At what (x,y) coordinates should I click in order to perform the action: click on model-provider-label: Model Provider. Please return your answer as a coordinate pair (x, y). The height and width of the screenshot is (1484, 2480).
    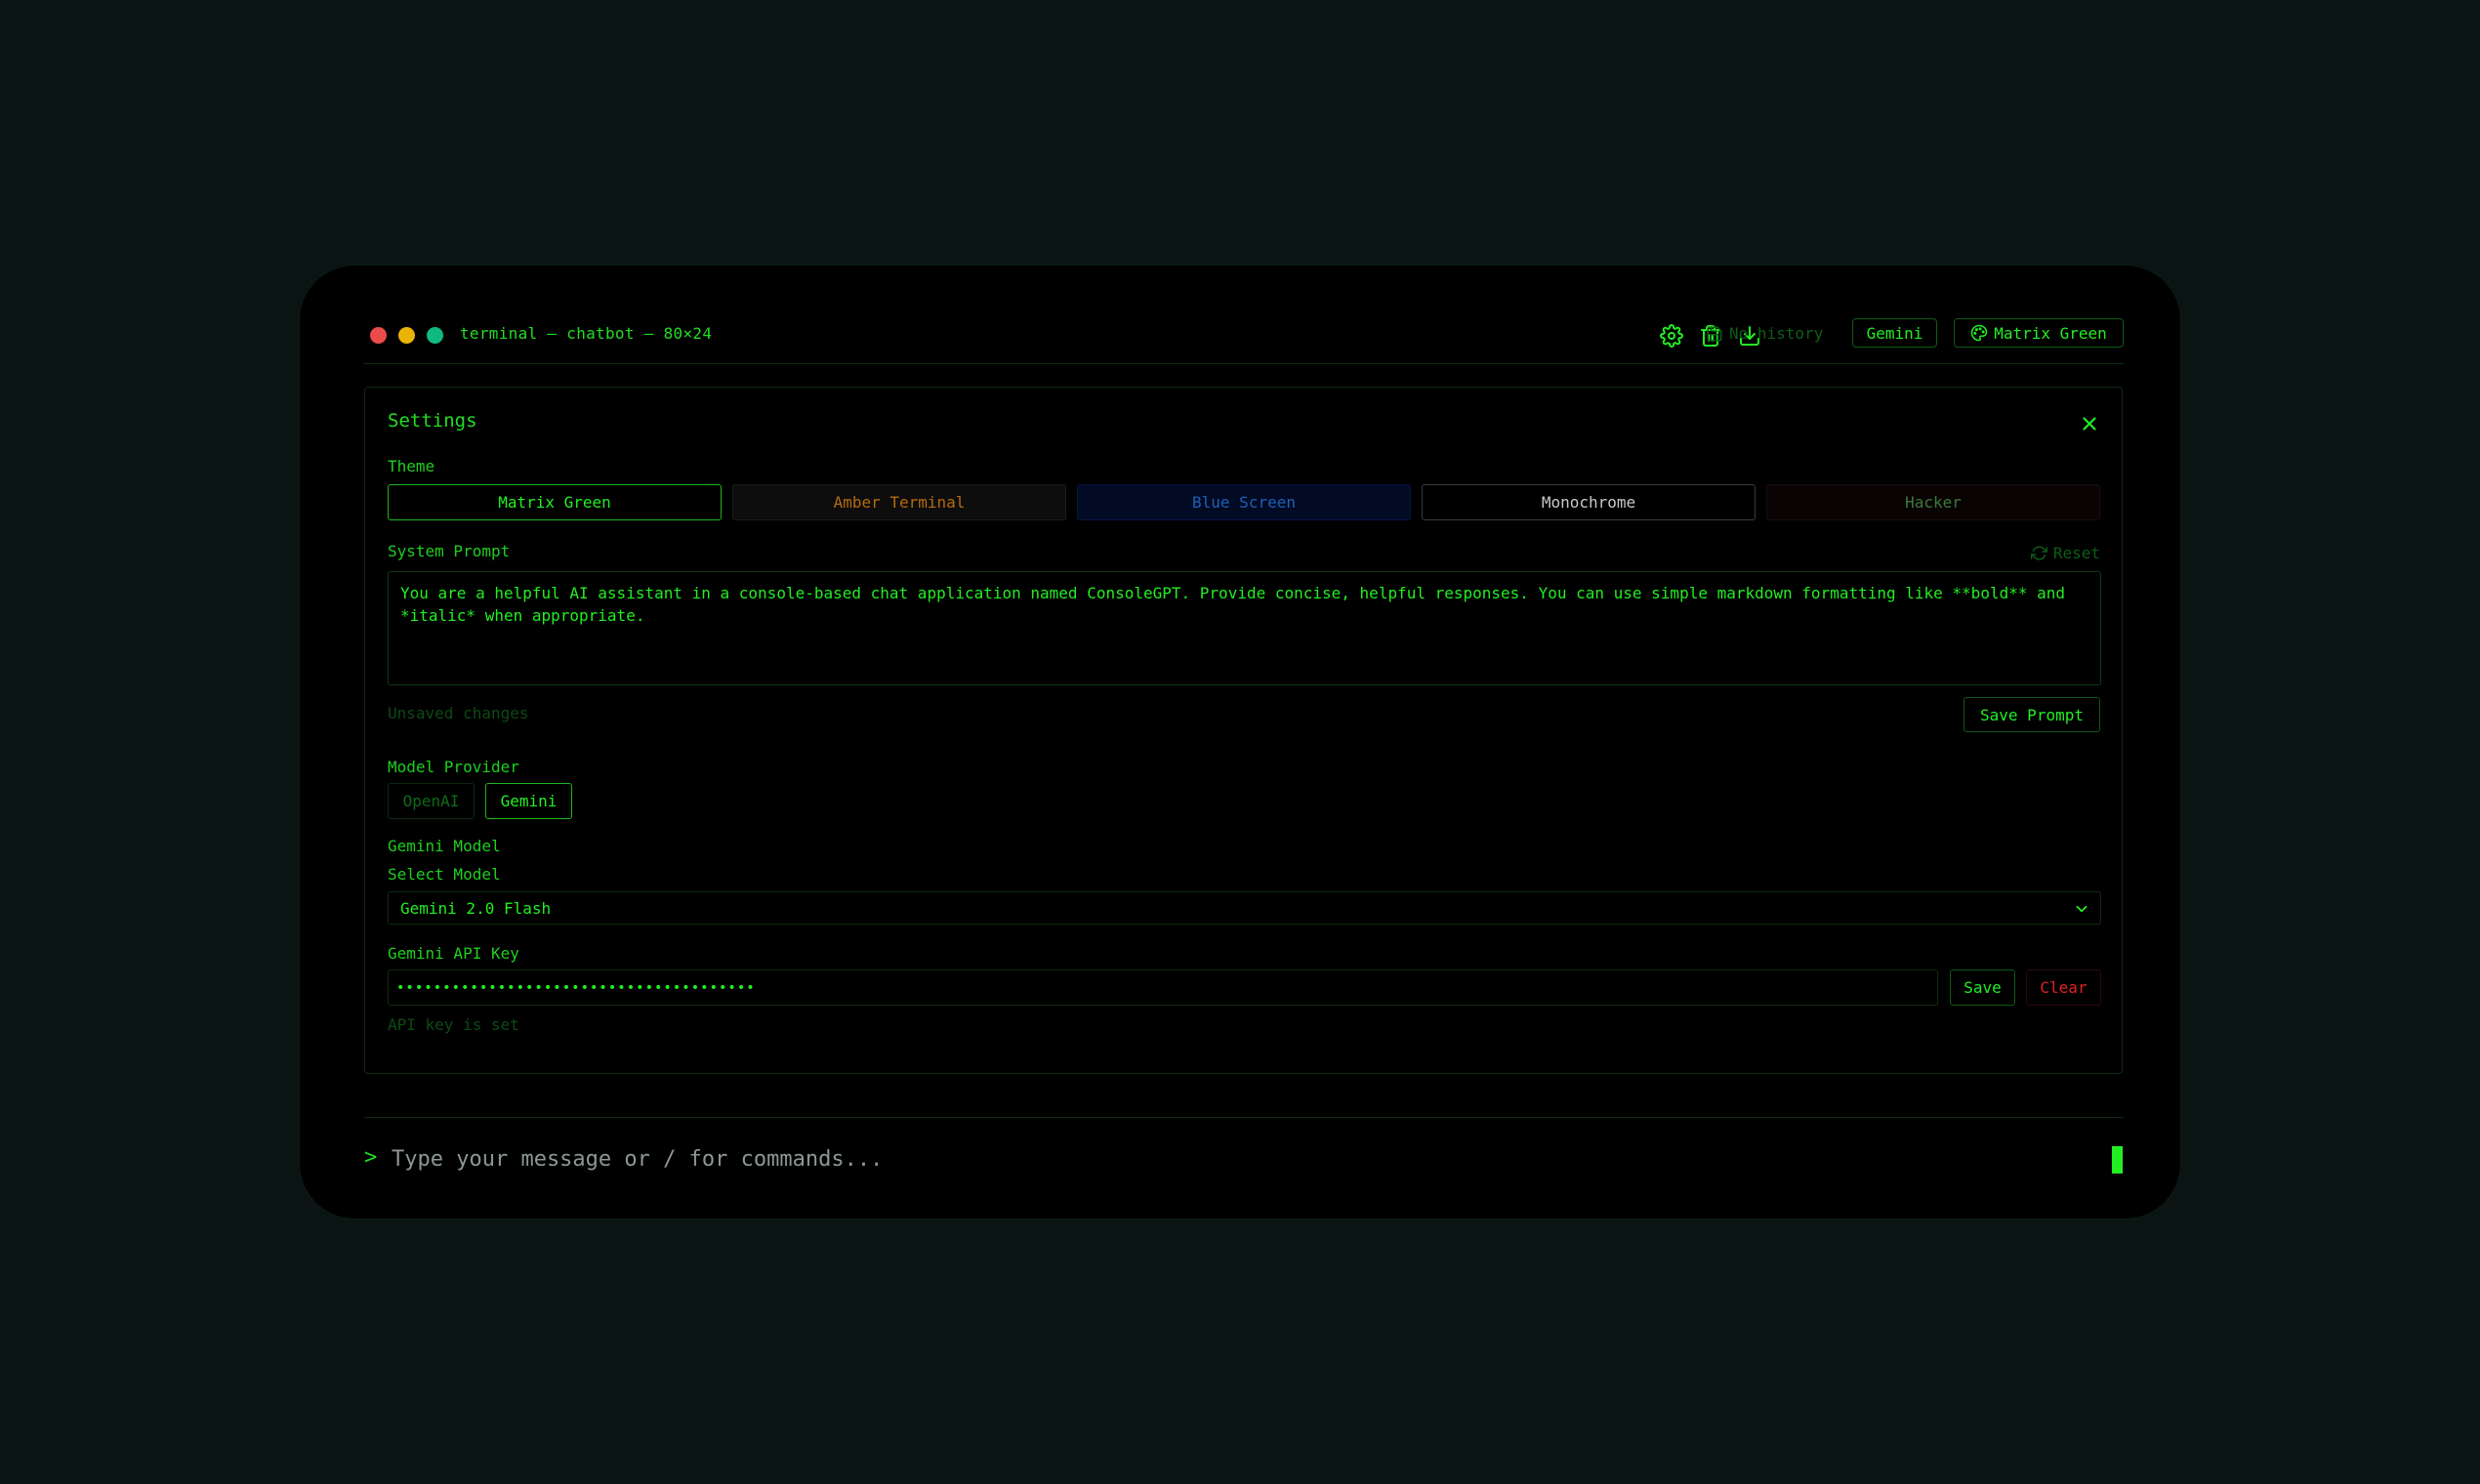
    Looking at the image, I should click on (453, 767).